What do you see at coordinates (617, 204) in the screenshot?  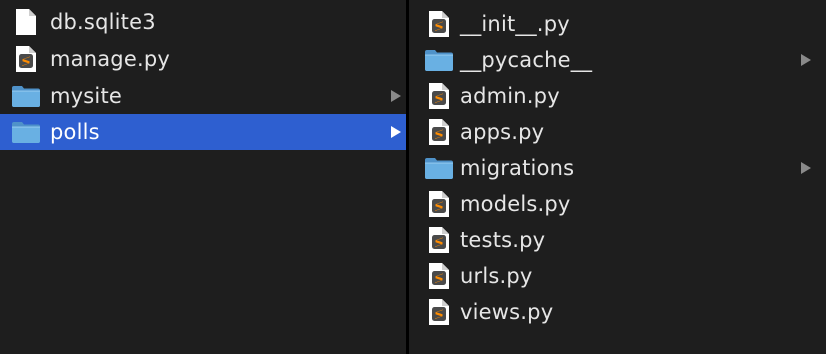 I see `list-item-models-py: models.py` at bounding box center [617, 204].